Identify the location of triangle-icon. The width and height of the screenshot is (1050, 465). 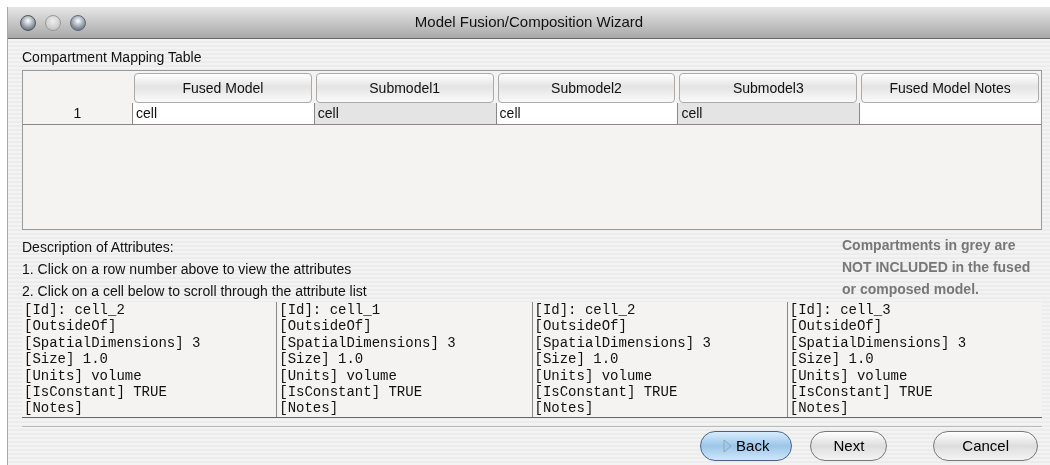
(728, 445).